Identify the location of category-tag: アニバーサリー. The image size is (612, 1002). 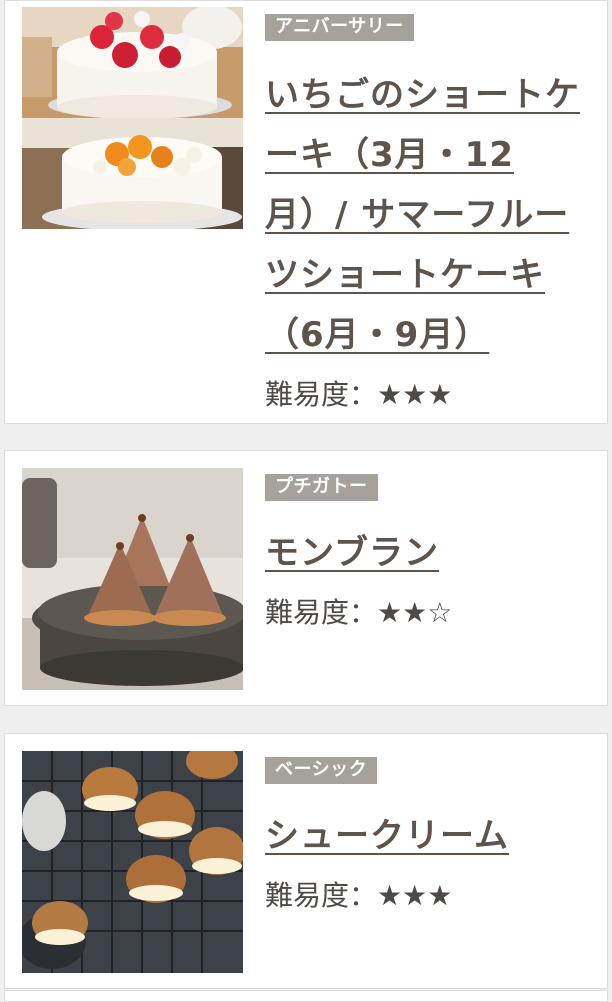
(339, 27).